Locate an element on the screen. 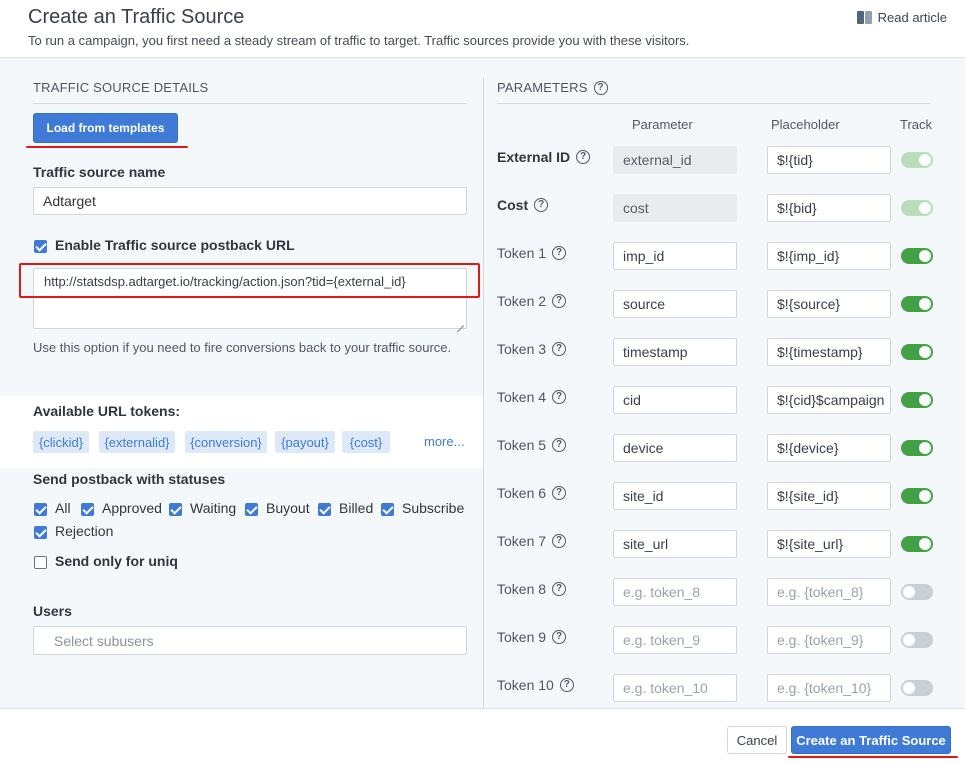 Image resolution: width=965 pixels, height=764 pixels. token-chip-externalid: {externalid} is located at coordinates (137, 442).